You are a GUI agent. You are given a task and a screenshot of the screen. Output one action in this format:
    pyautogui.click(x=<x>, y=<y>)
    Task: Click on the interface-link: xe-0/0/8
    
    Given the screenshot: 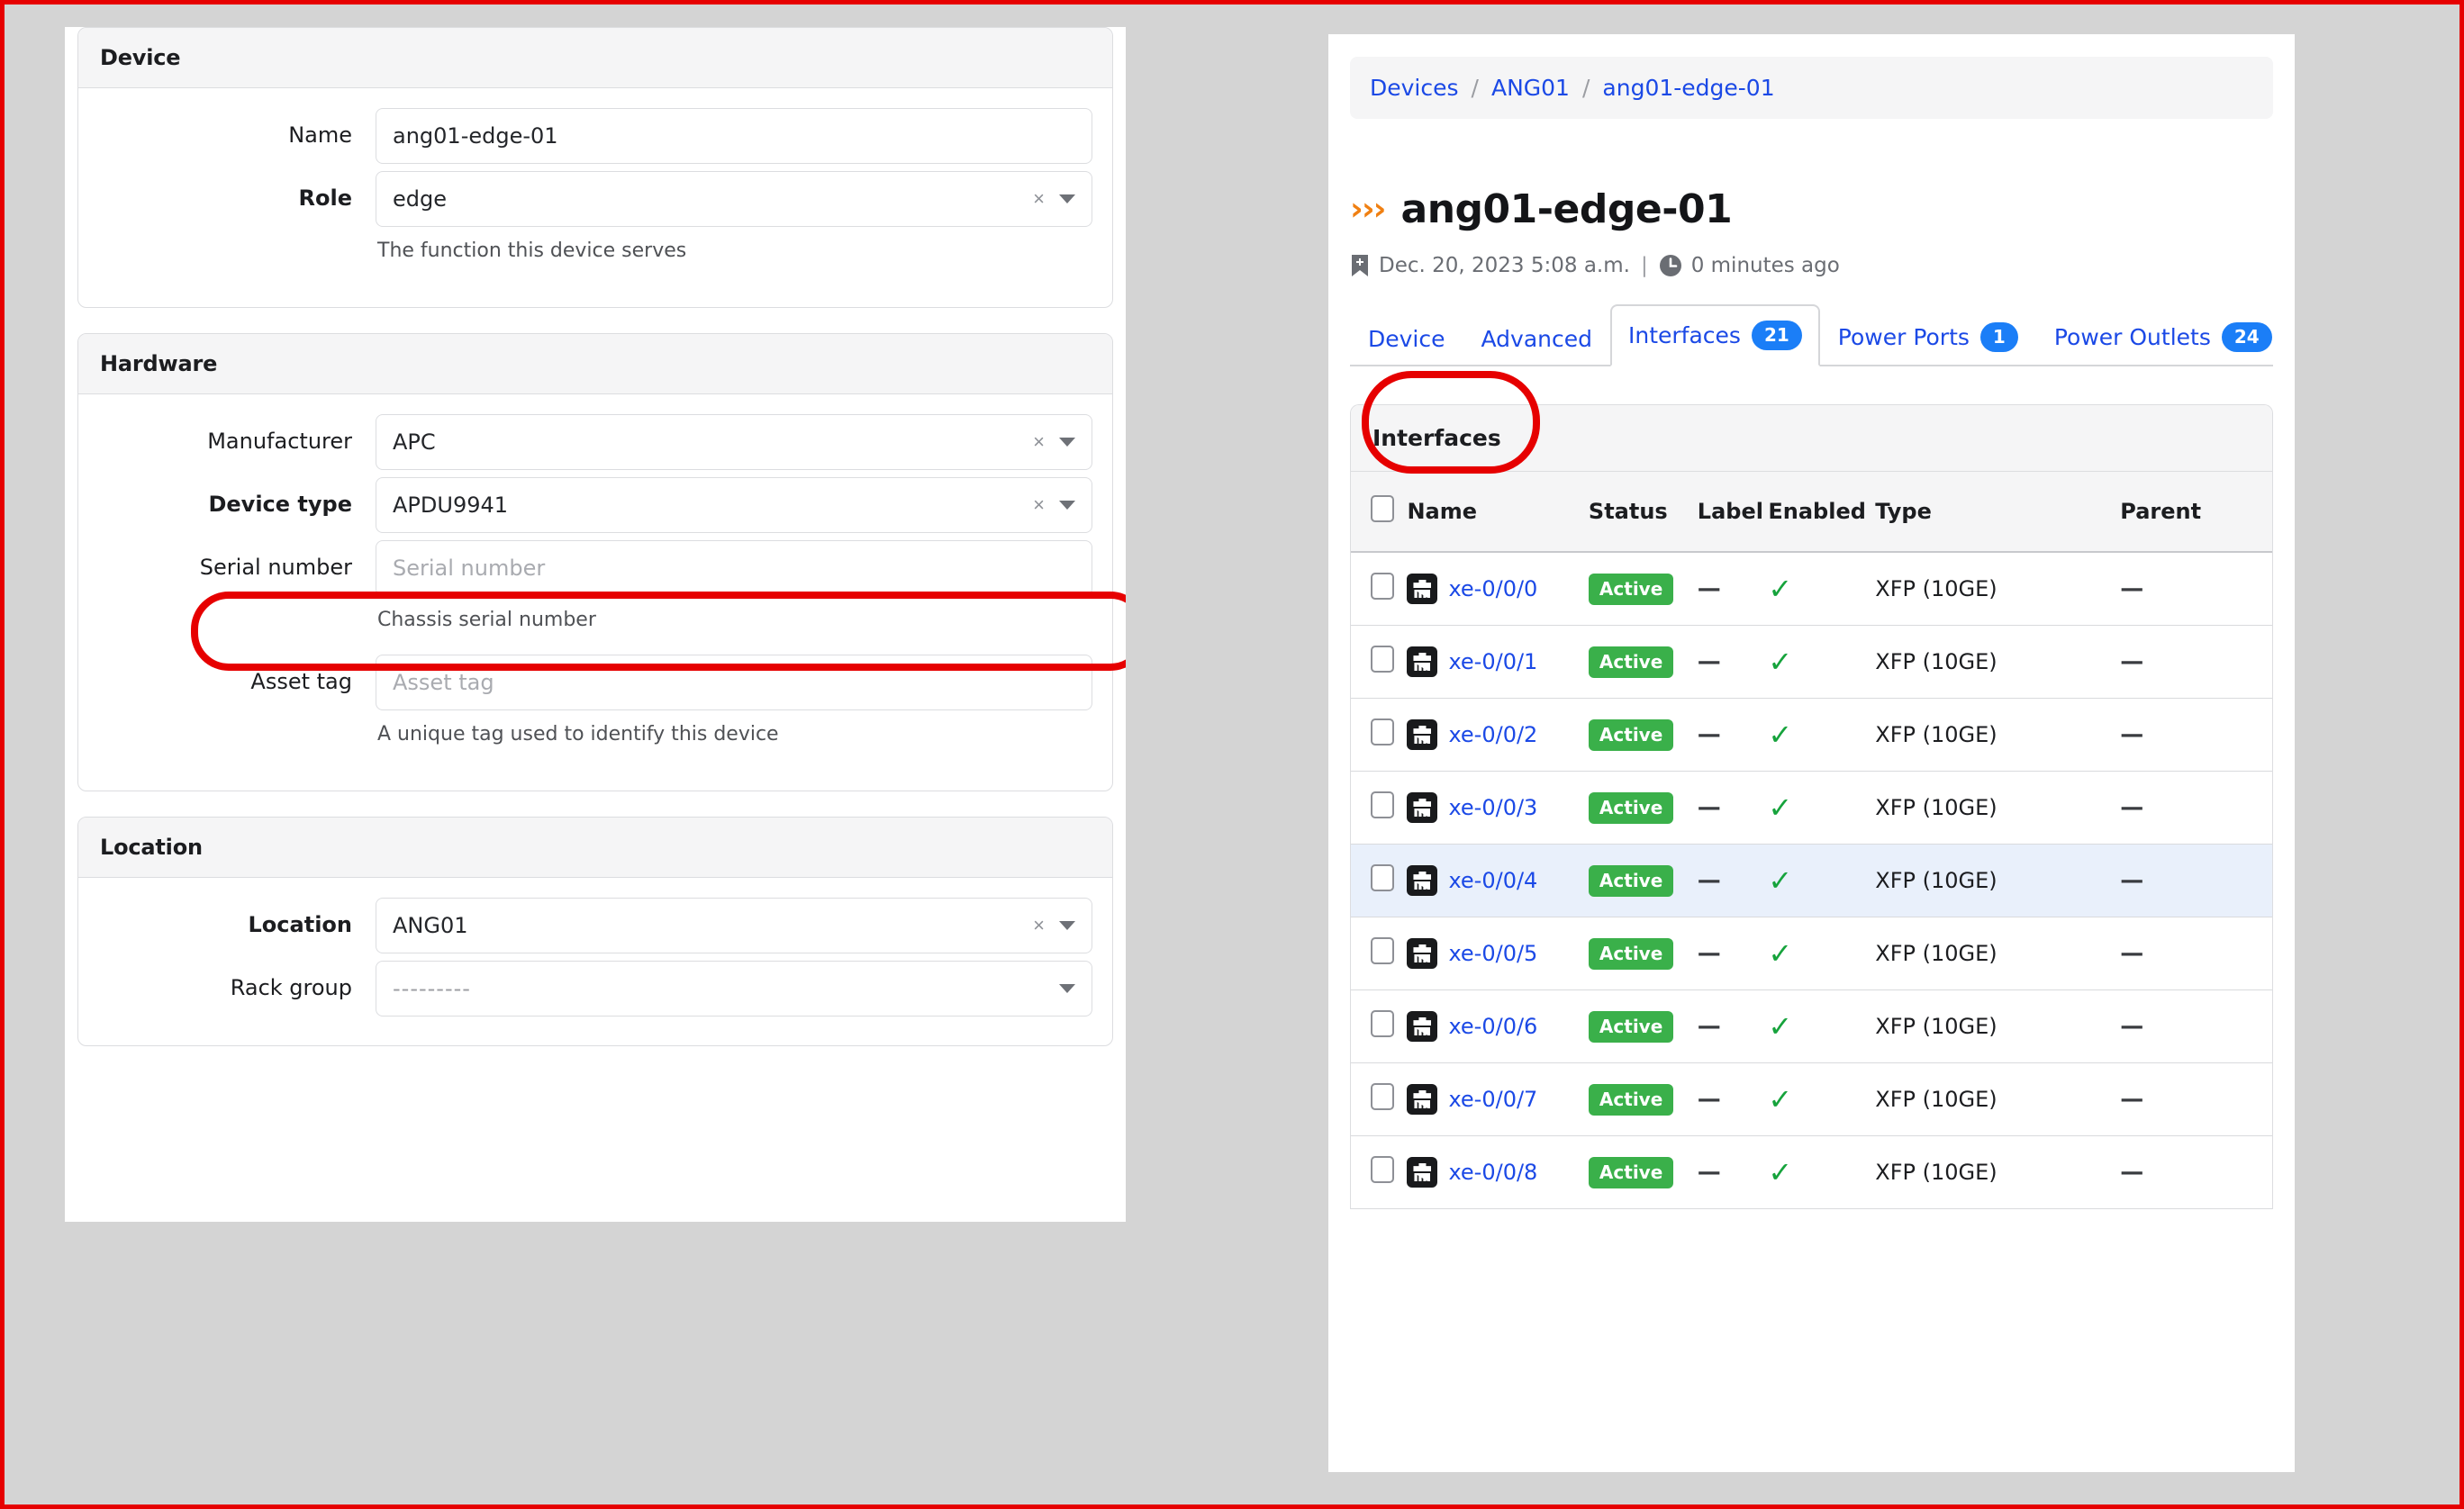 What is the action you would take?
    pyautogui.click(x=1492, y=1172)
    